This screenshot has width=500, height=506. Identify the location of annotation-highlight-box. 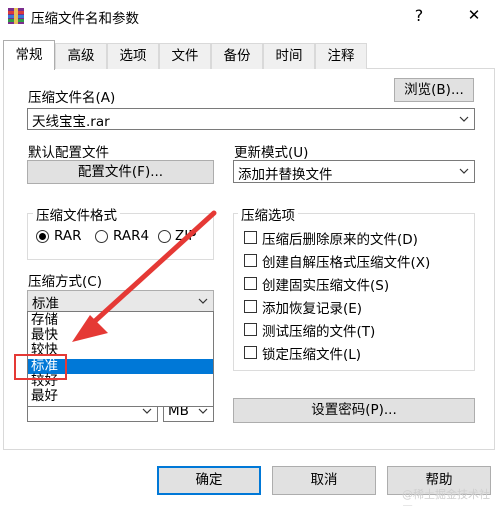
(40, 367).